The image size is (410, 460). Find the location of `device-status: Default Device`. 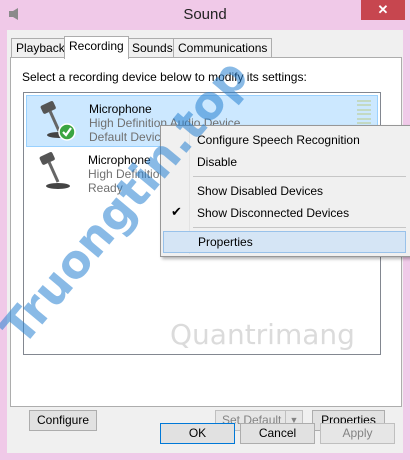

device-status: Default Device is located at coordinates (128, 137).